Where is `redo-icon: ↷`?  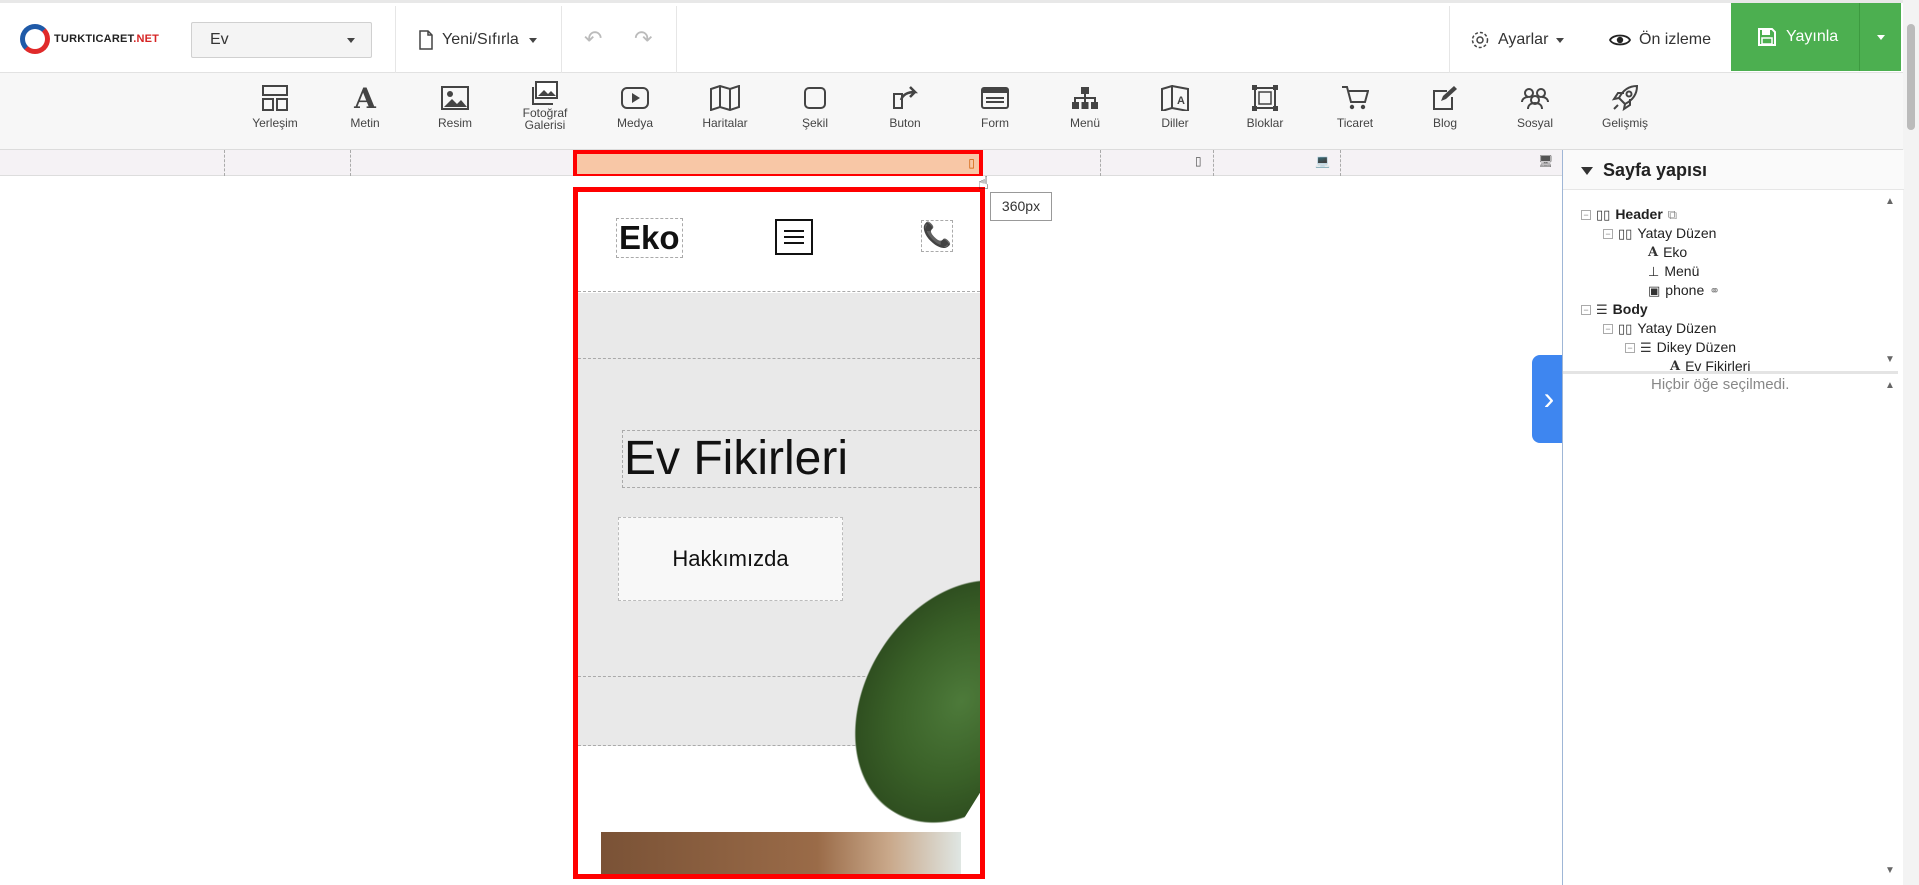
redo-icon: ↷ is located at coordinates (644, 39).